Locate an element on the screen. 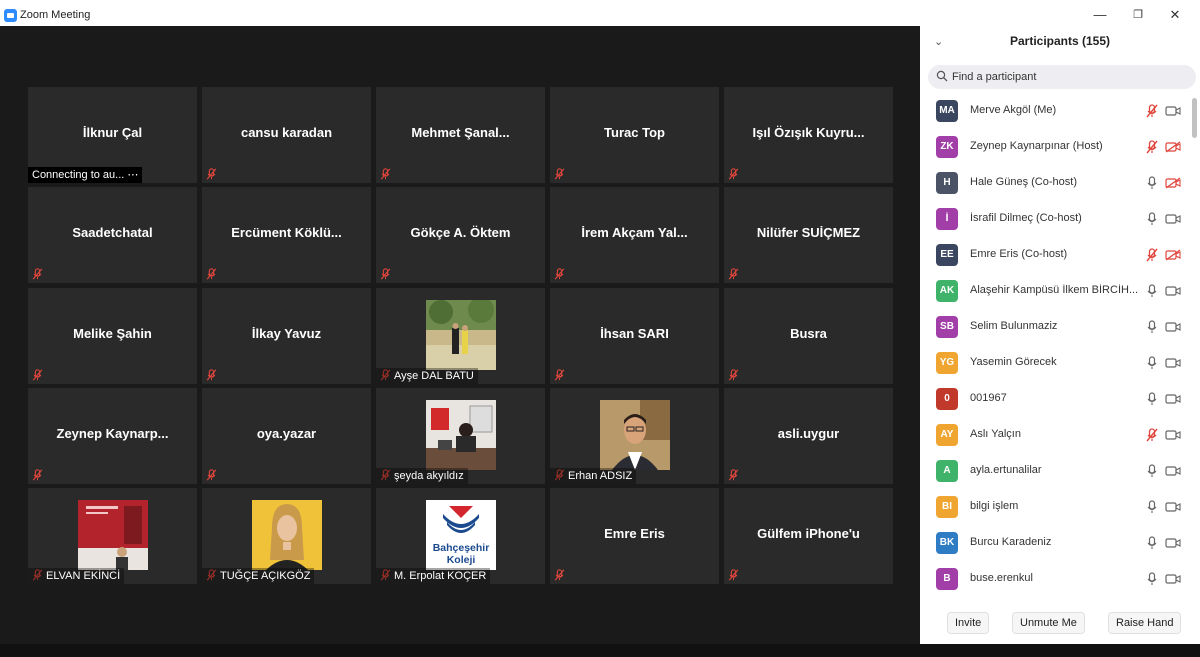 Image resolution: width=1200 pixels, height=657 pixels. avatar: AY is located at coordinates (947, 435).